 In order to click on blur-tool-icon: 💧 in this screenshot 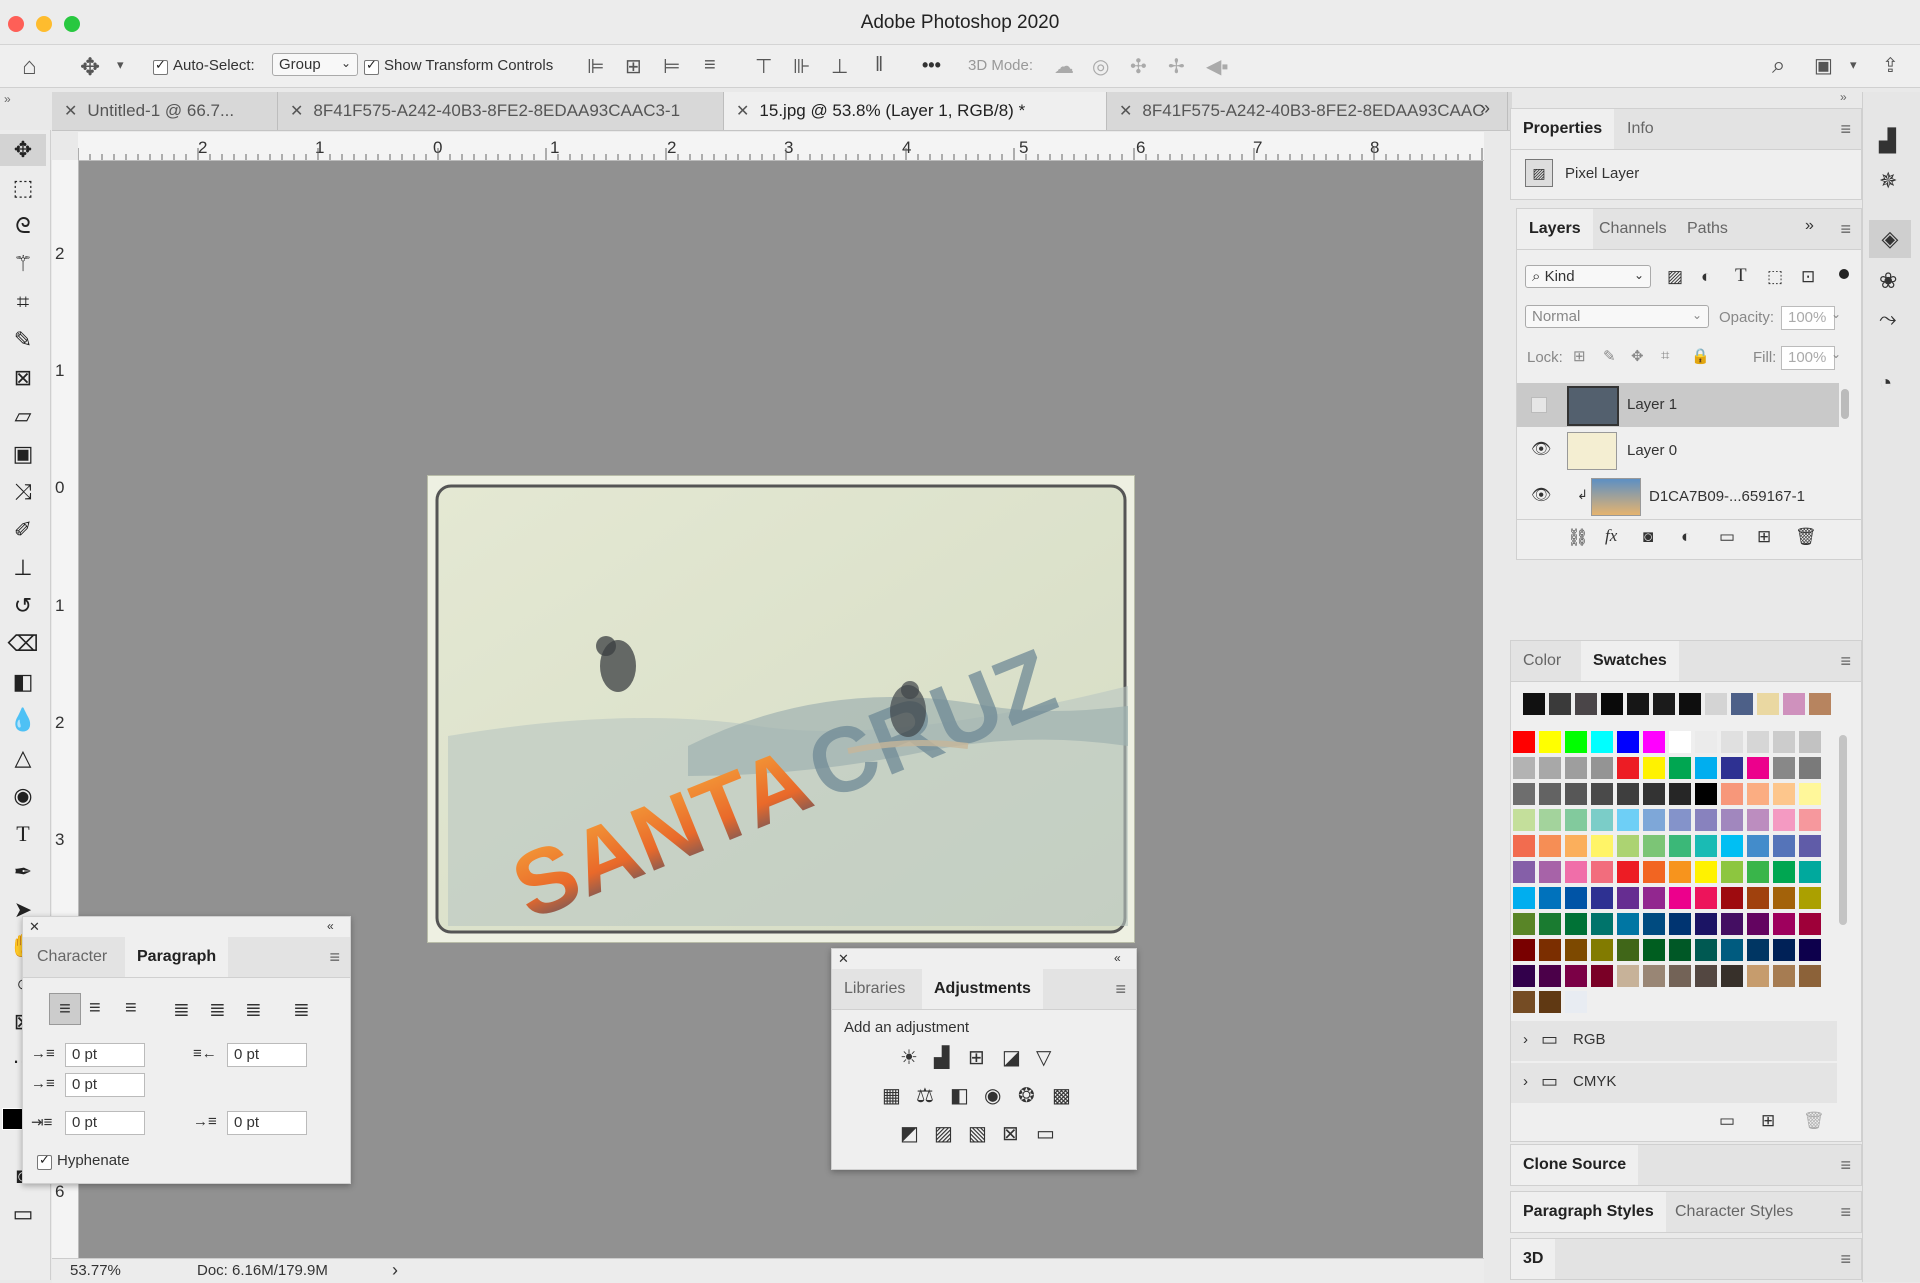, I will do `click(23, 720)`.